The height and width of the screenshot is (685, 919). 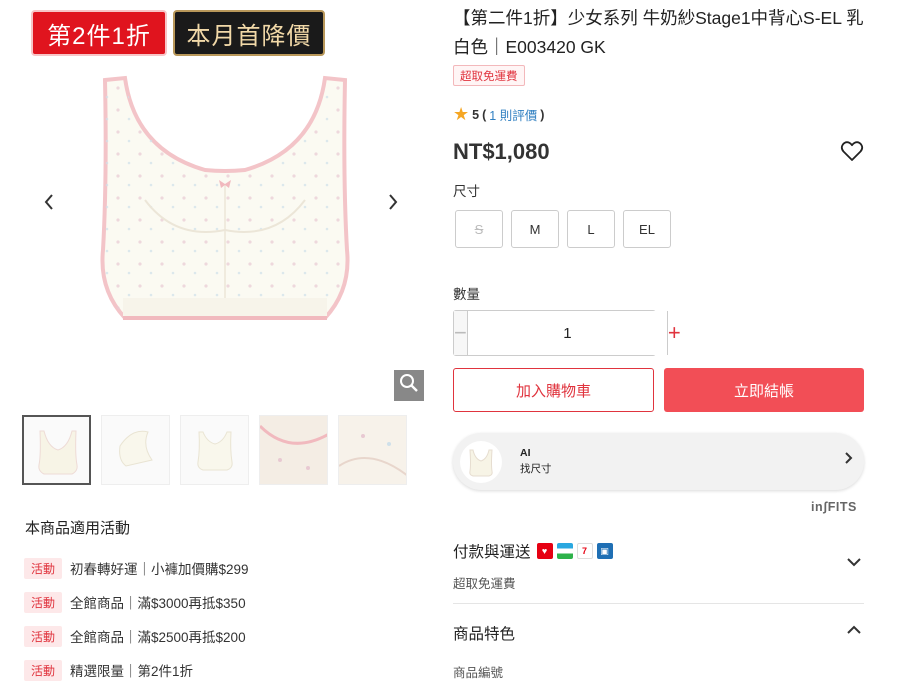 What do you see at coordinates (461, 333) in the screenshot?
I see `quantity-decrease-button: −` at bounding box center [461, 333].